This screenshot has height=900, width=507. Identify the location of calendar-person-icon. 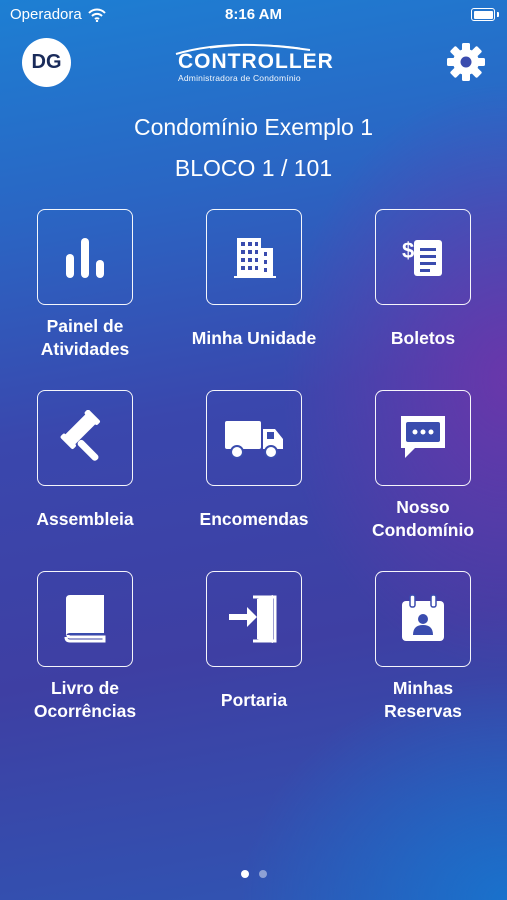
(423, 617).